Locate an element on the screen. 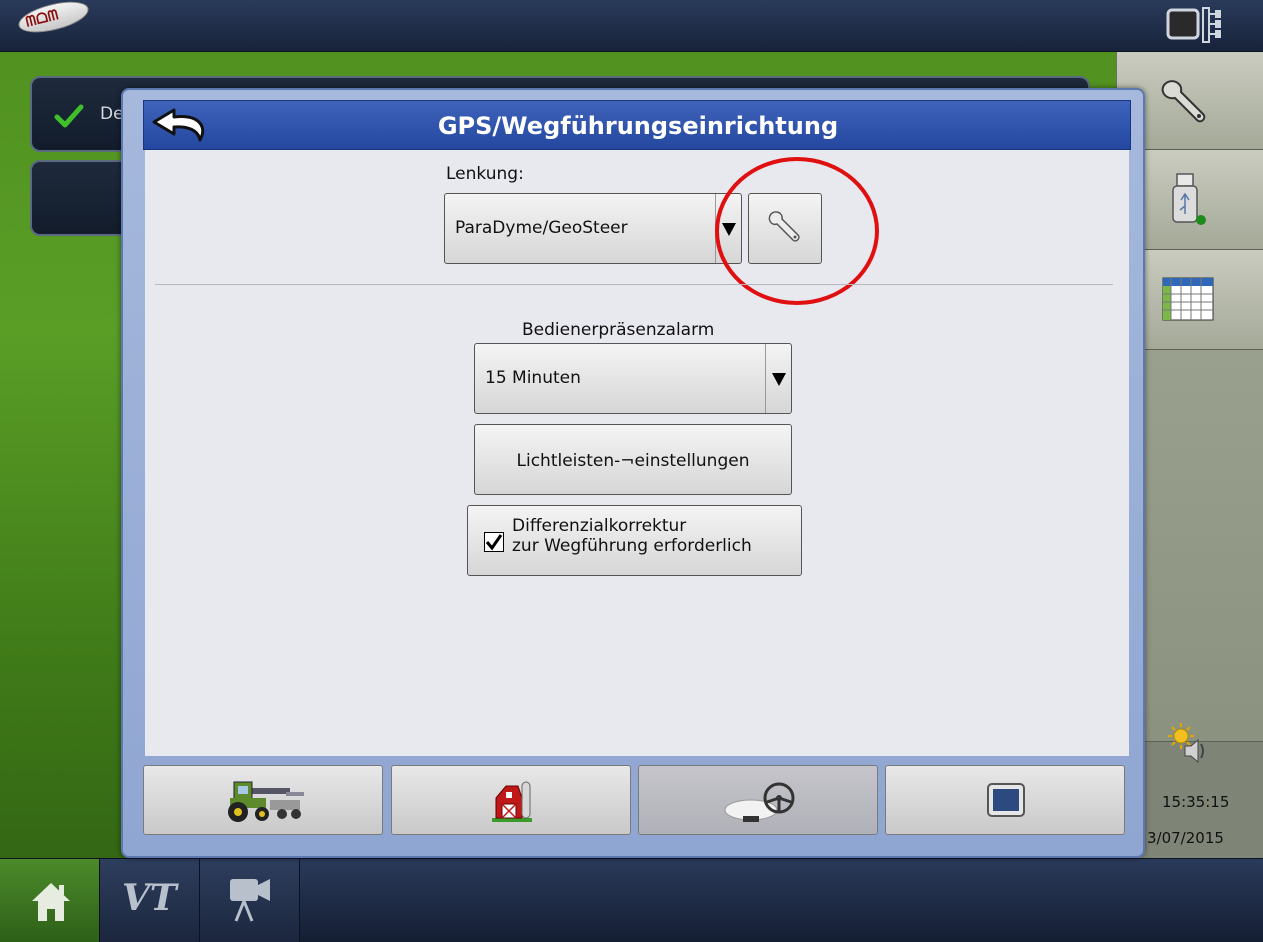 The image size is (1263, 942). diff-correction-line2: zur Wegführung erforderlich is located at coordinates (632, 546).